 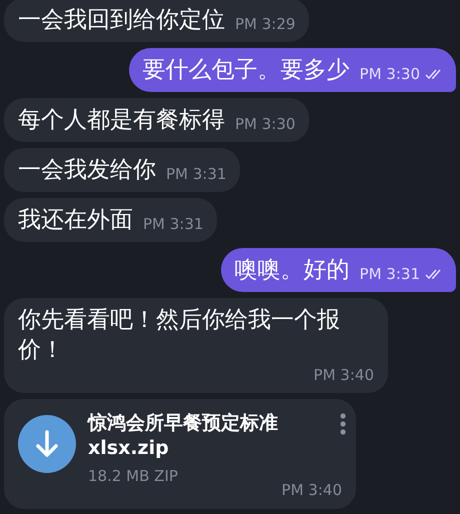 I want to click on more-icon, so click(x=343, y=424).